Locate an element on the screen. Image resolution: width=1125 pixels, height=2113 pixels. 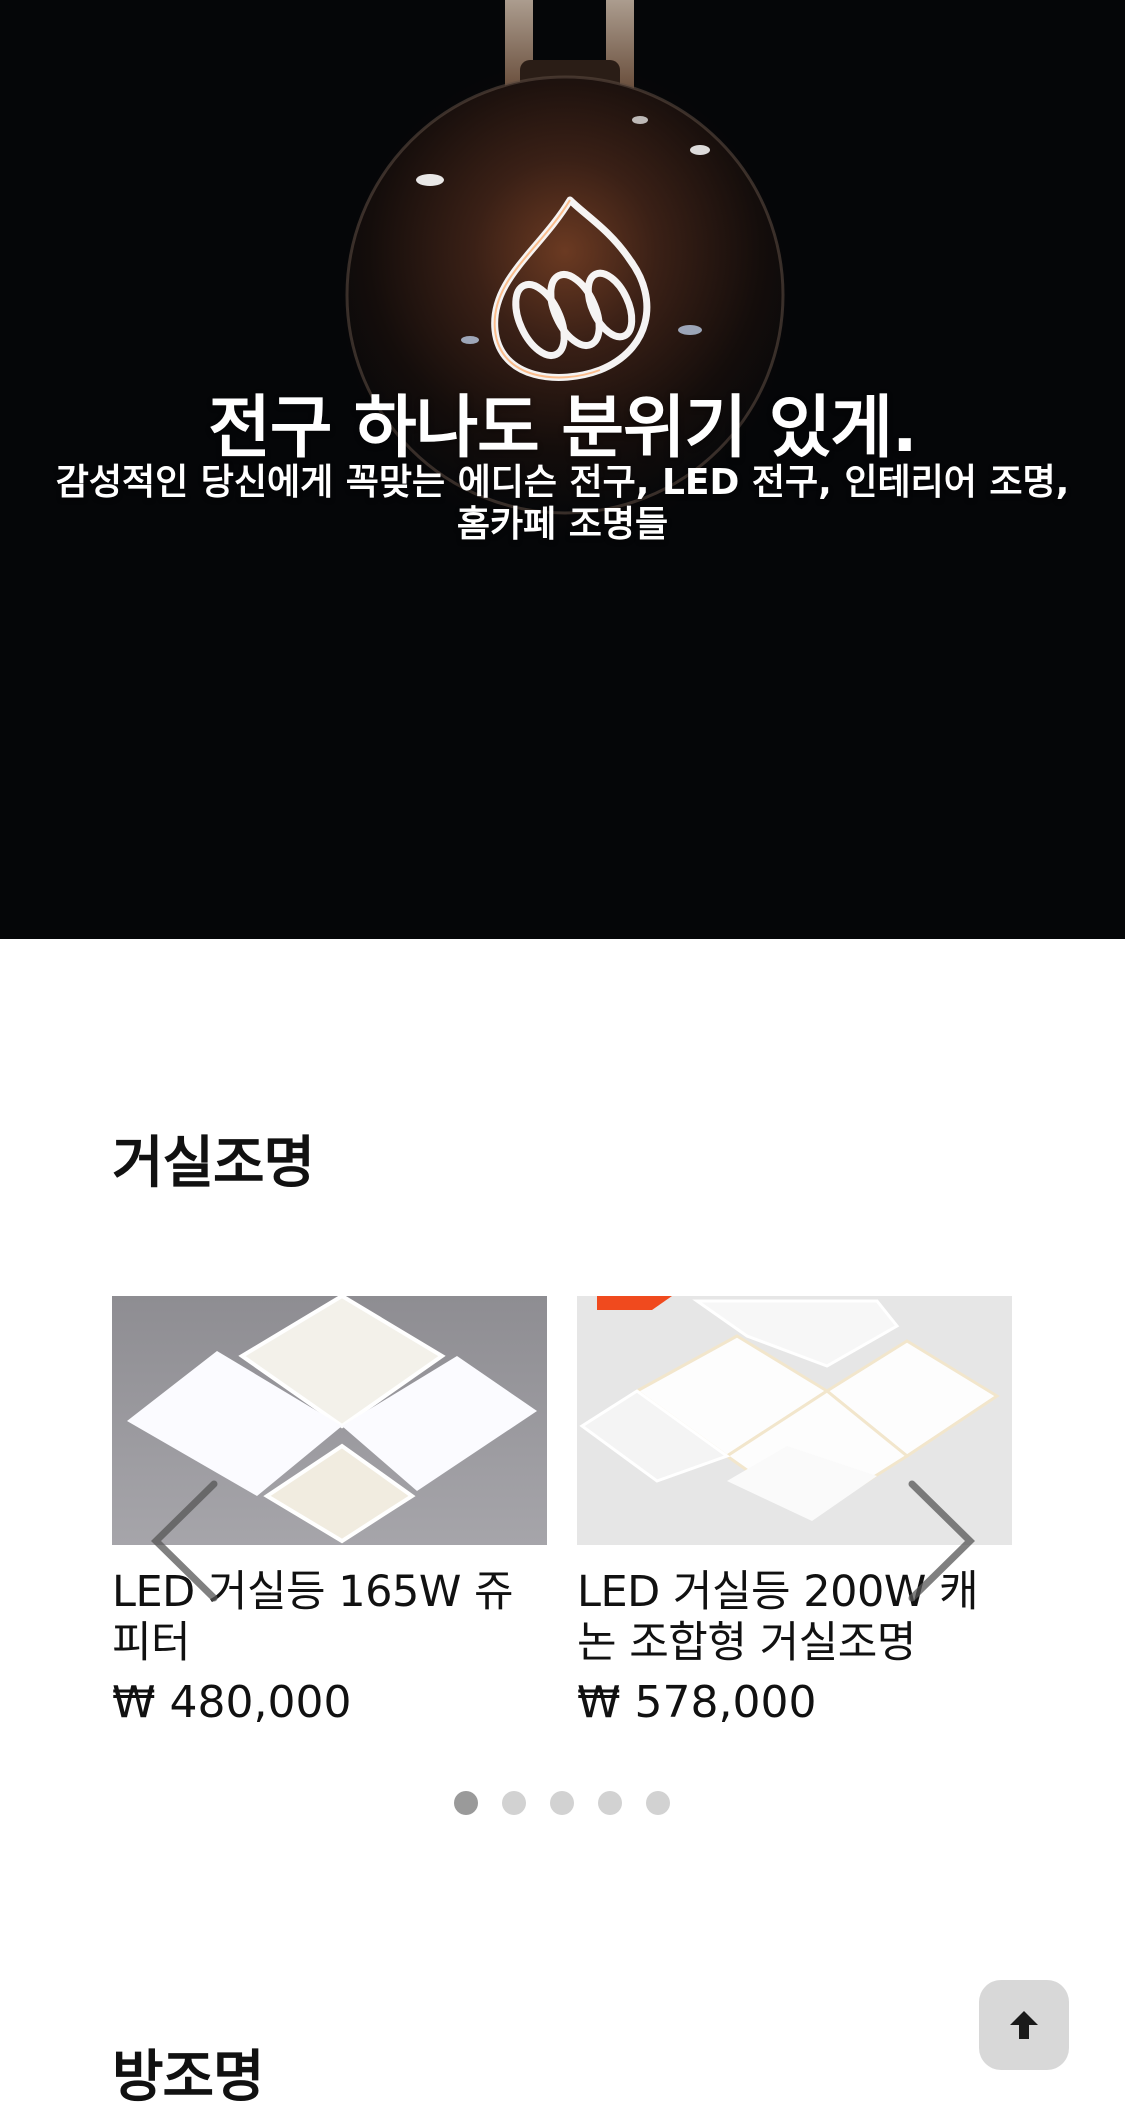
section-title-living-room: 거실조명 is located at coordinates (213, 1163).